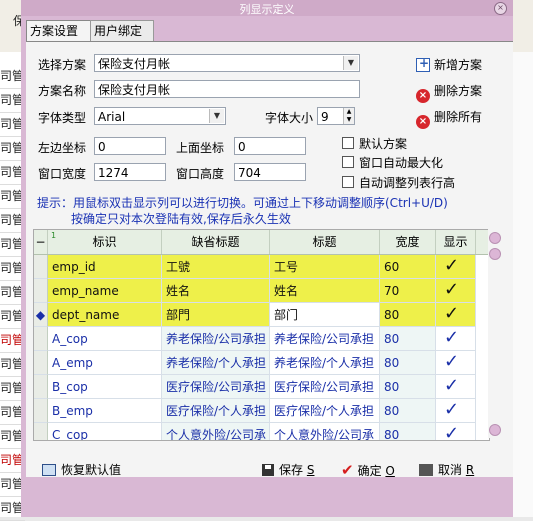  I want to click on table-row: B_cop 医疗保险/公司承担 医疗保险/公司承担 80 ✓, so click(261, 387).